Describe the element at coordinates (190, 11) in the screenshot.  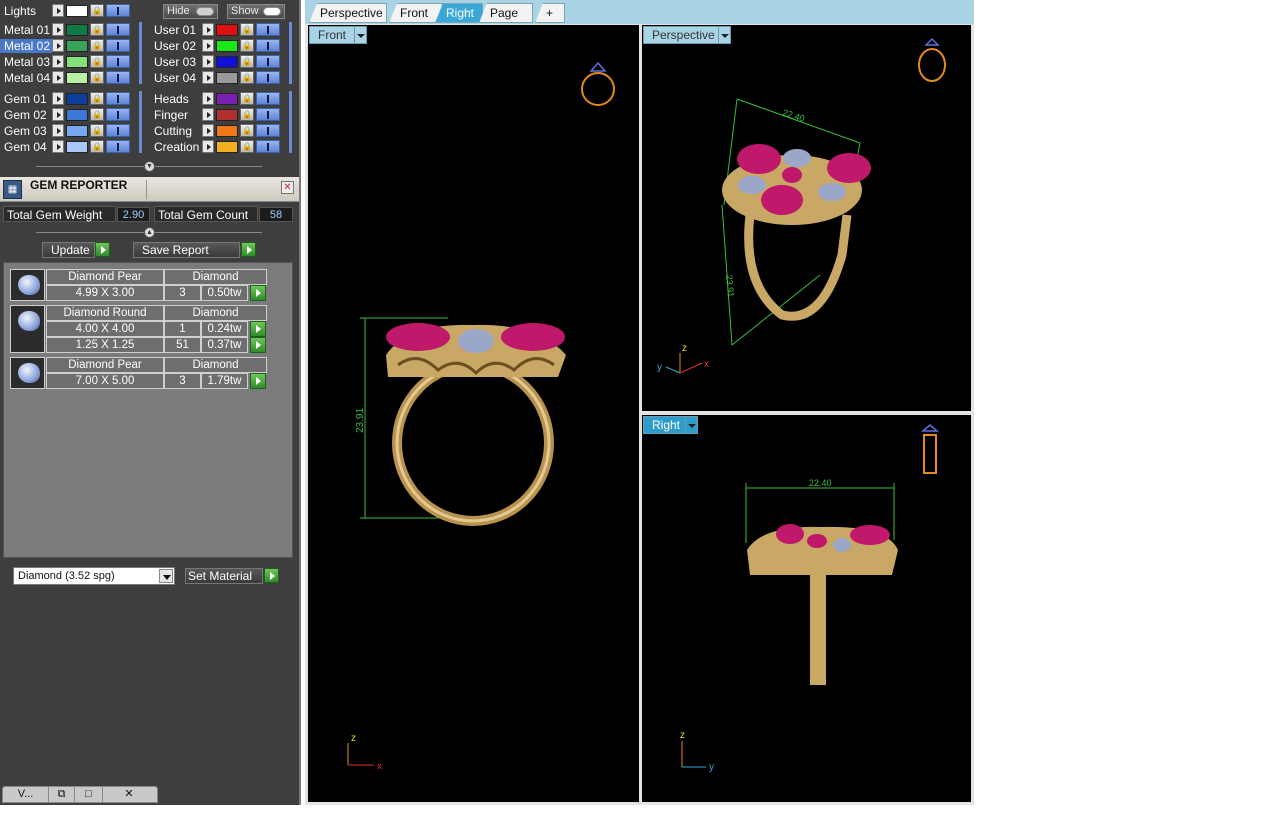
I see `hide-button: Hide` at that location.